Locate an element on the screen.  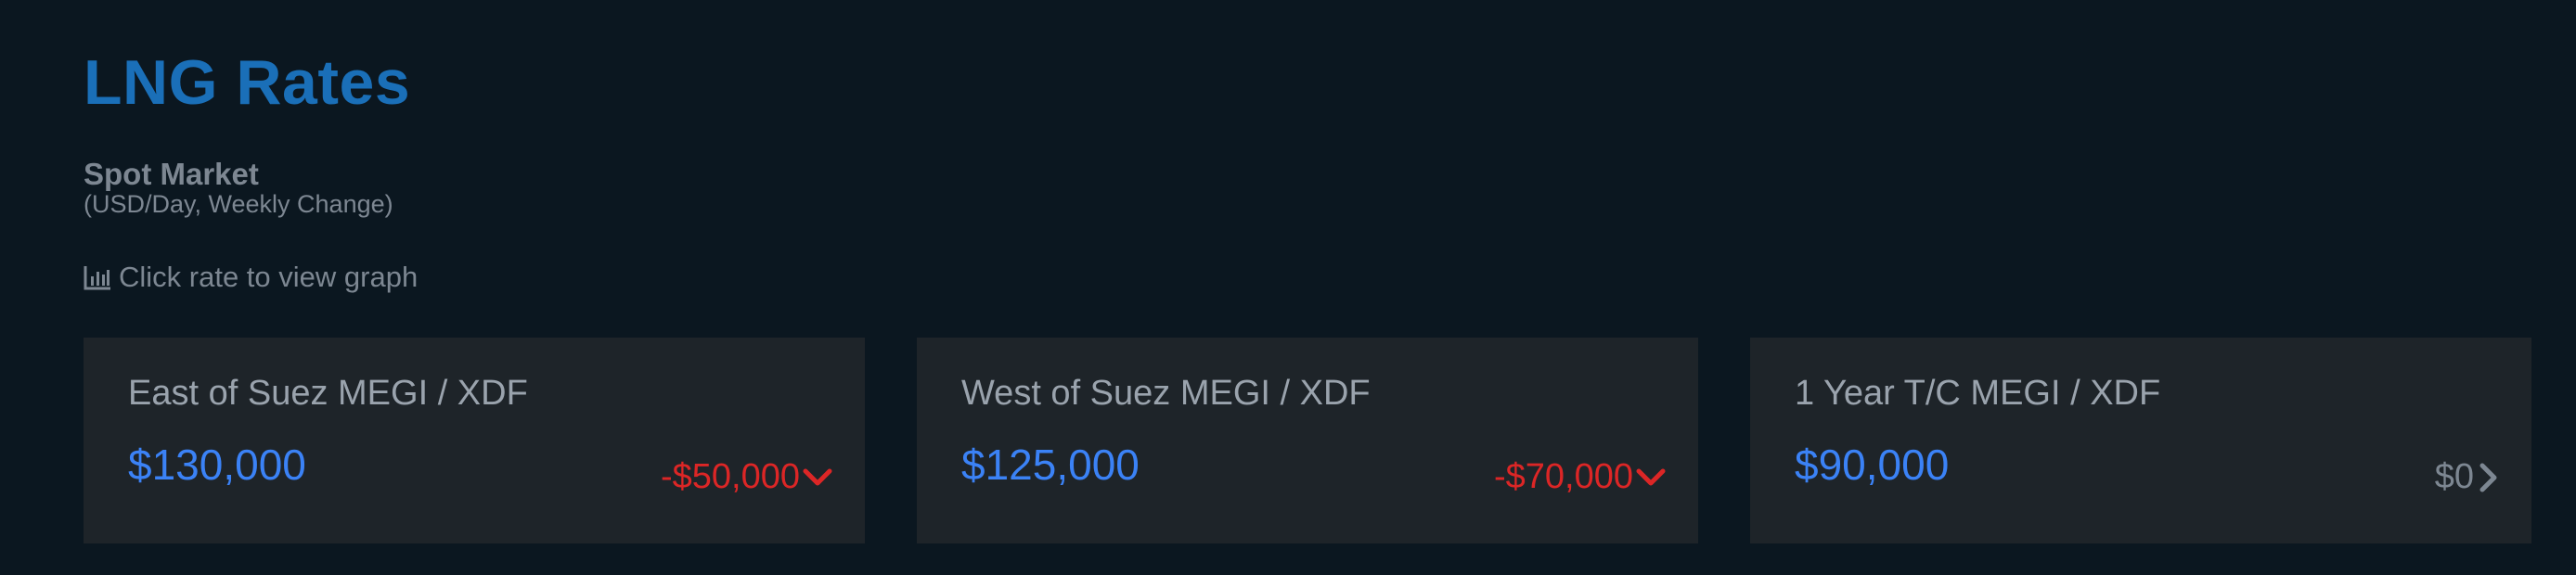
graph-hint: Click rate to view graph is located at coordinates (251, 277).